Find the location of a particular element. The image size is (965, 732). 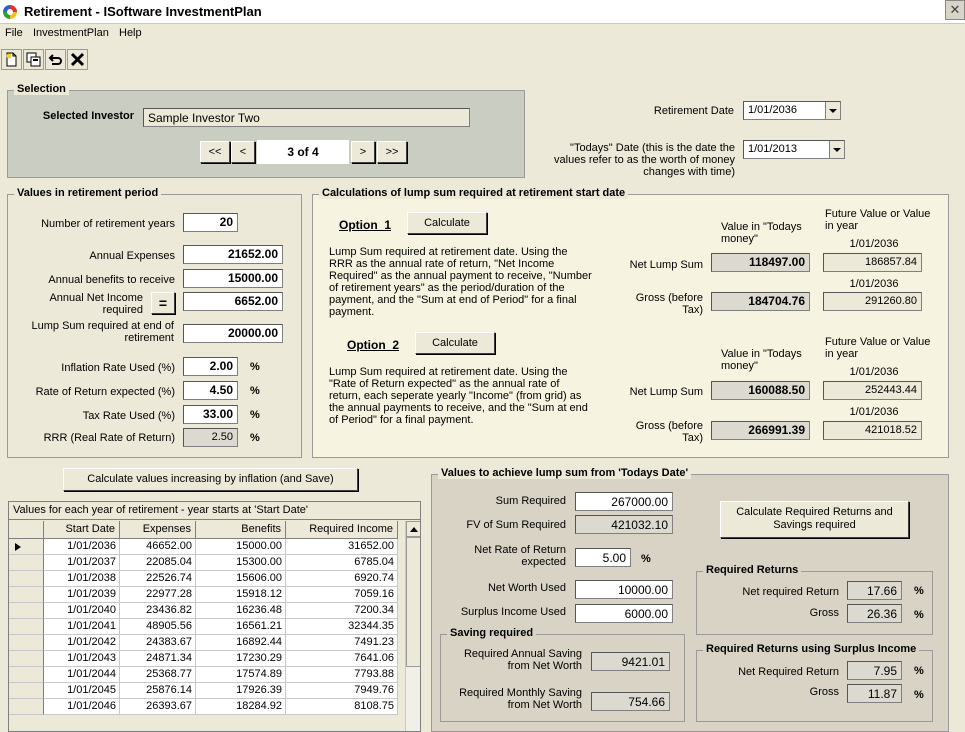

last-record-button: >> is located at coordinates (392, 152).